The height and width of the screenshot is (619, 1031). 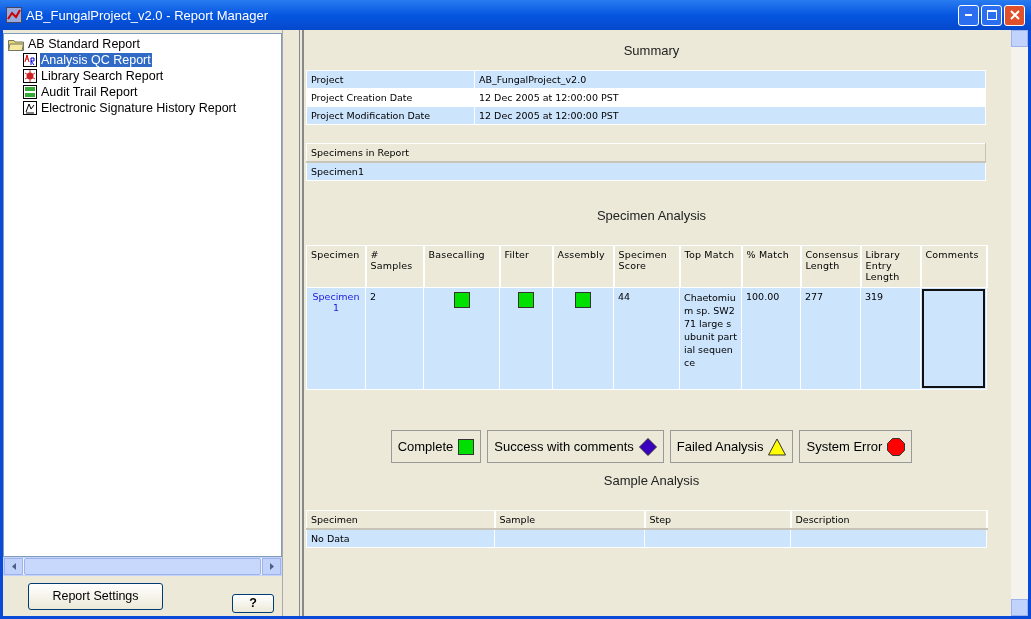 I want to click on legend-label: Failed Analysis, so click(x=720, y=446).